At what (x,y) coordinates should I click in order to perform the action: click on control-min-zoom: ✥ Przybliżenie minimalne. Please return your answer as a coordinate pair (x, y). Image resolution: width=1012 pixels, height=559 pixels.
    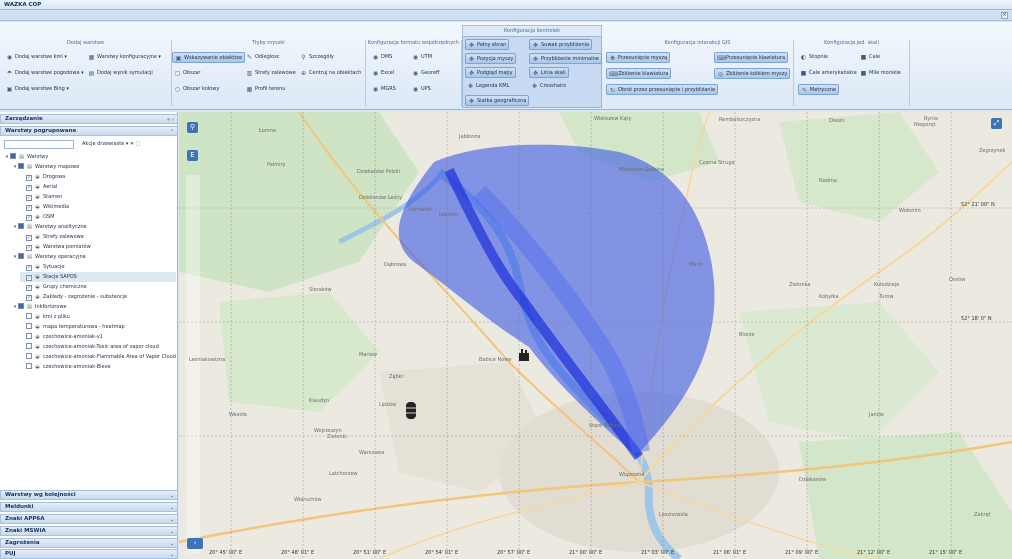
    Looking at the image, I should click on (565, 58).